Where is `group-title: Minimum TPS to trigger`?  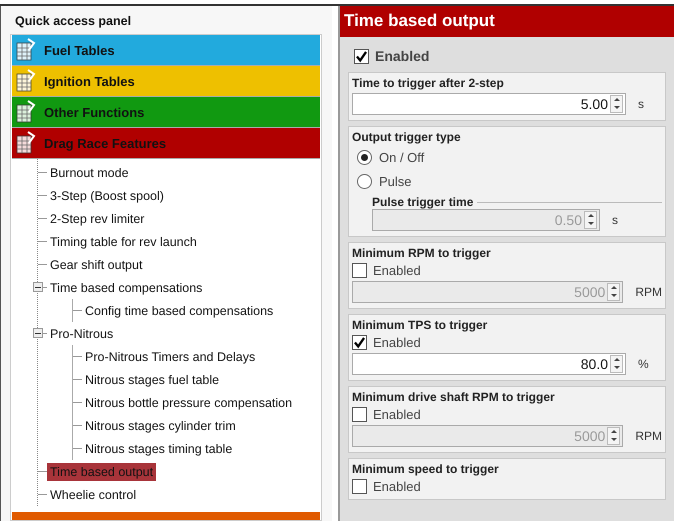
group-title: Minimum TPS to trigger is located at coordinates (420, 325).